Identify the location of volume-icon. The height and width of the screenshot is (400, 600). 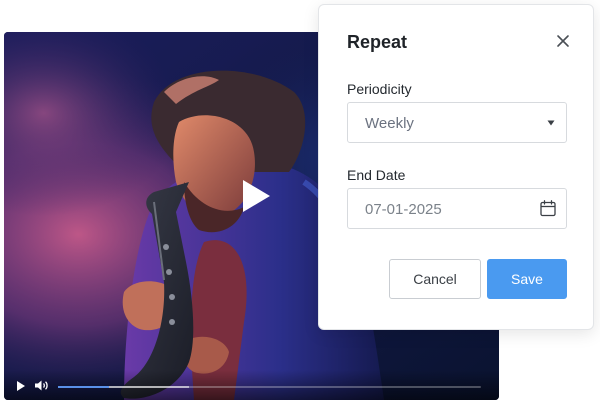
(41, 385).